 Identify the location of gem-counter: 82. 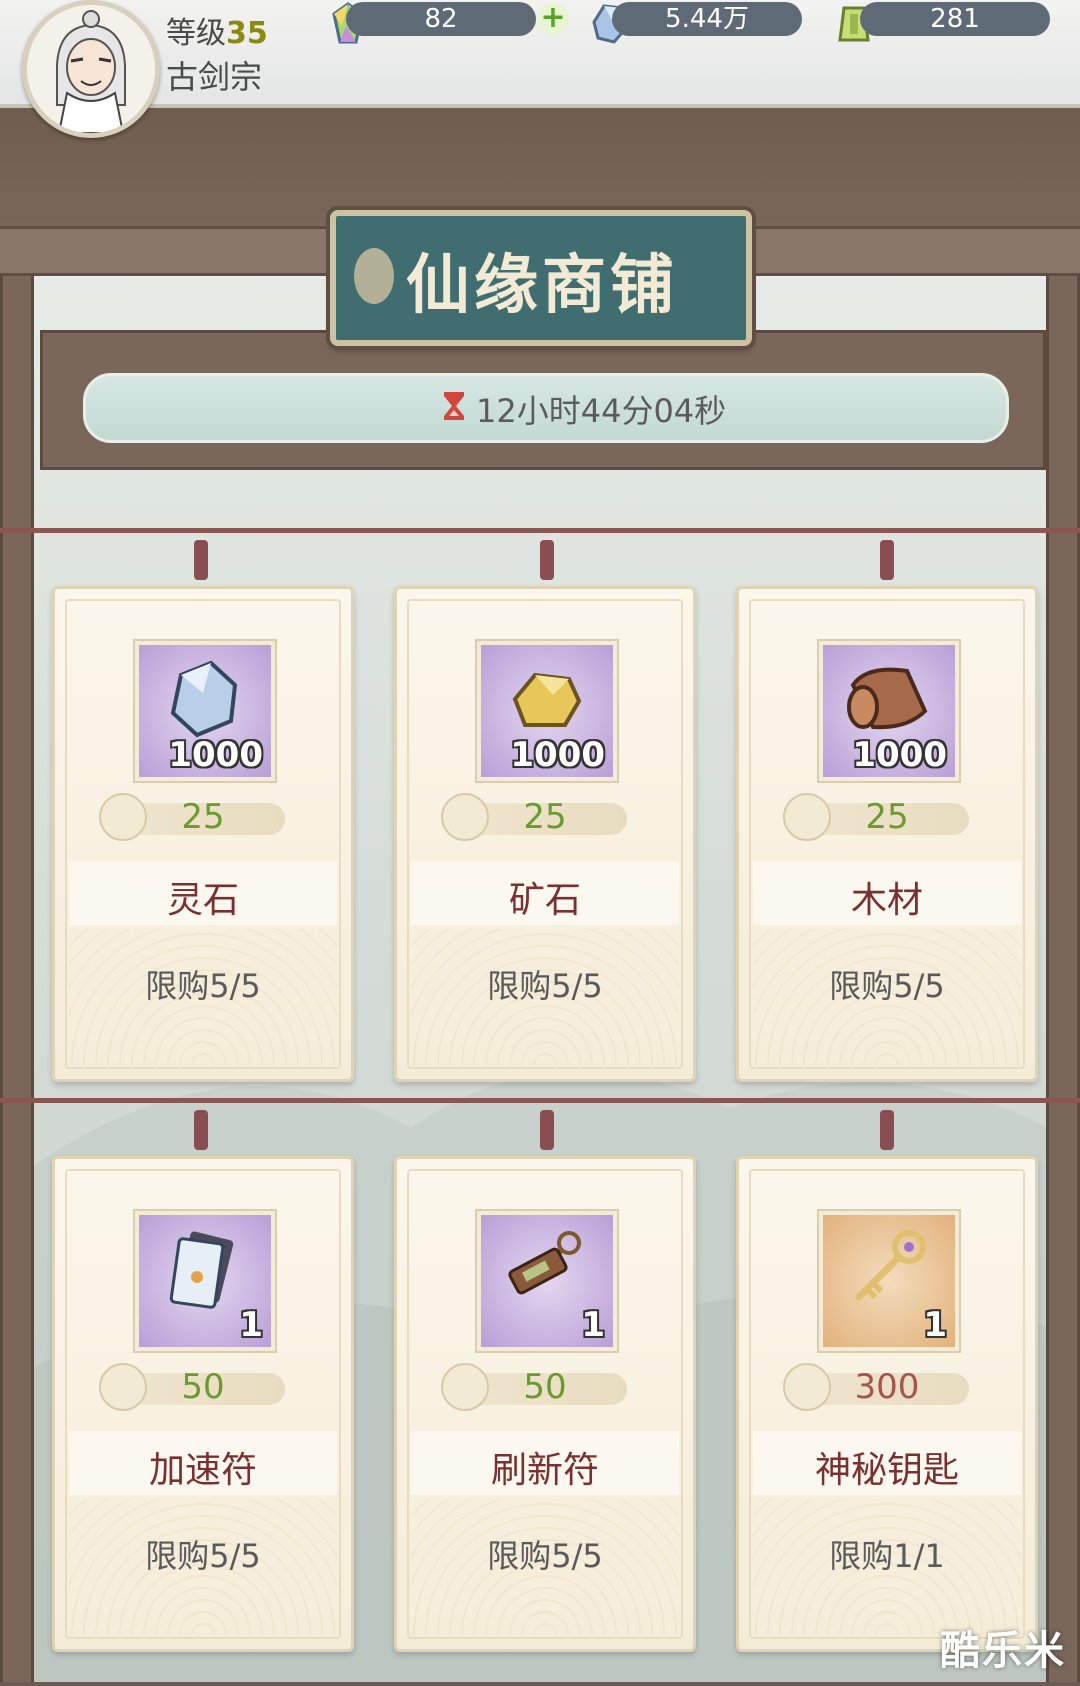
(441, 19).